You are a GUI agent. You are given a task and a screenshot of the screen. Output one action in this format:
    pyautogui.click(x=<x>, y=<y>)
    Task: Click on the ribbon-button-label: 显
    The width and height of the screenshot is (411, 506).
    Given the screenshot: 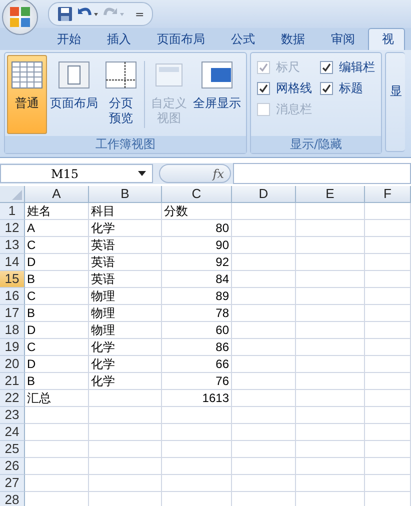 What is the action you would take?
    pyautogui.click(x=397, y=91)
    